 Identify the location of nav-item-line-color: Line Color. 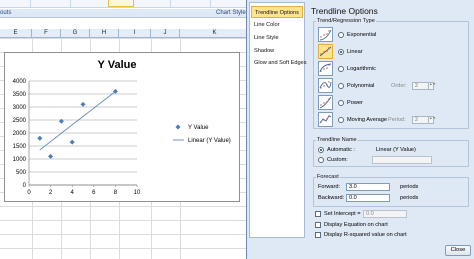
(277, 25).